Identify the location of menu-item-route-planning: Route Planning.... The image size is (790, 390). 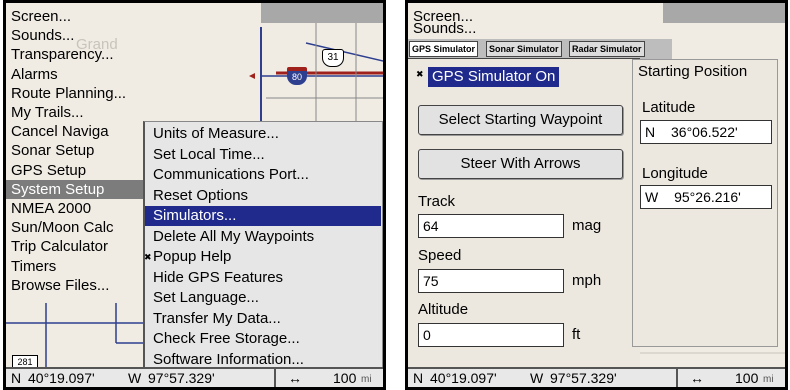
(66, 93).